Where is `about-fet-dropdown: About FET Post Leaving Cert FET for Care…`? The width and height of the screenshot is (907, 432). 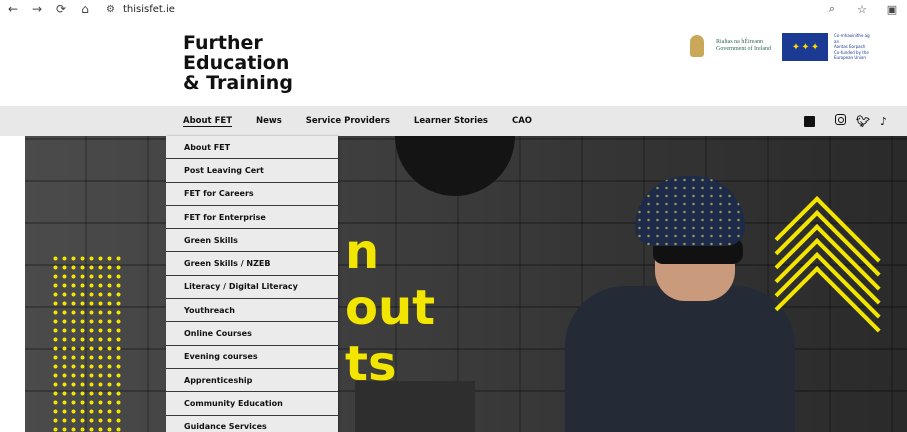 about-fet-dropdown: About FET Post Leaving Cert FET for Care… is located at coordinates (252, 284).